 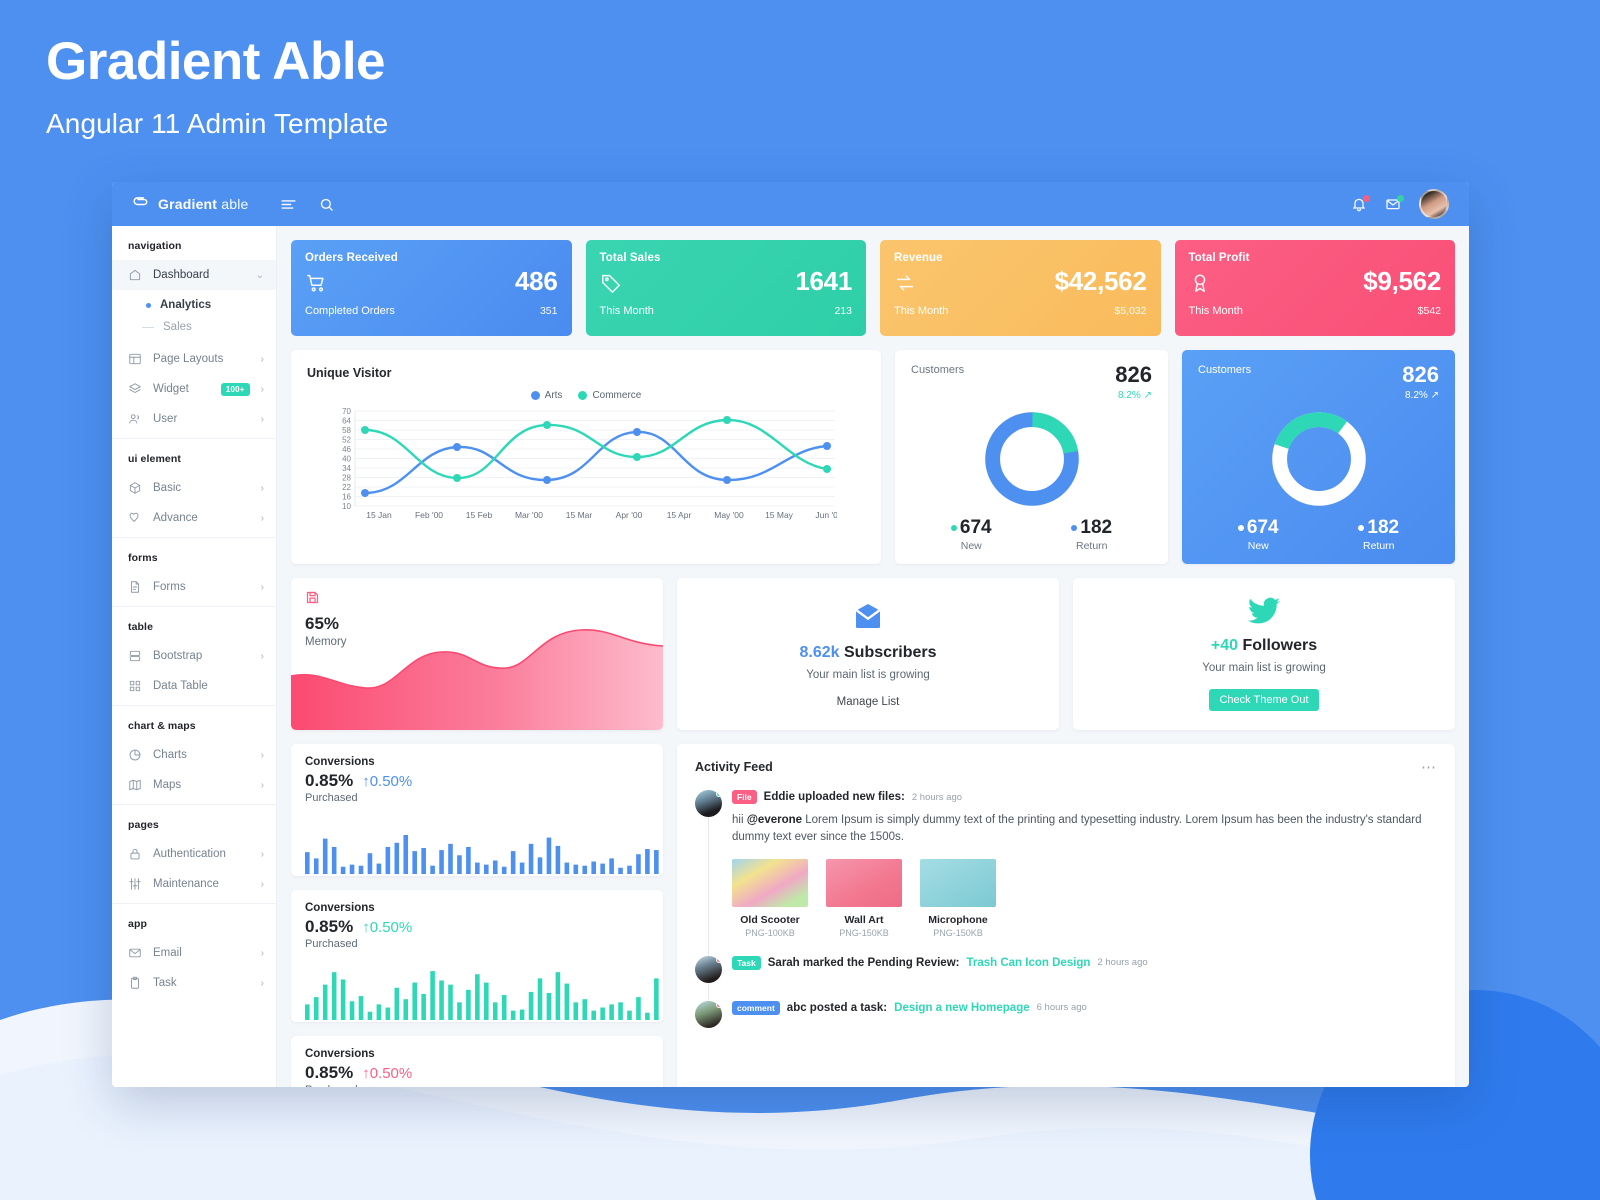 I want to click on legend-color-dot, so click(x=535, y=395).